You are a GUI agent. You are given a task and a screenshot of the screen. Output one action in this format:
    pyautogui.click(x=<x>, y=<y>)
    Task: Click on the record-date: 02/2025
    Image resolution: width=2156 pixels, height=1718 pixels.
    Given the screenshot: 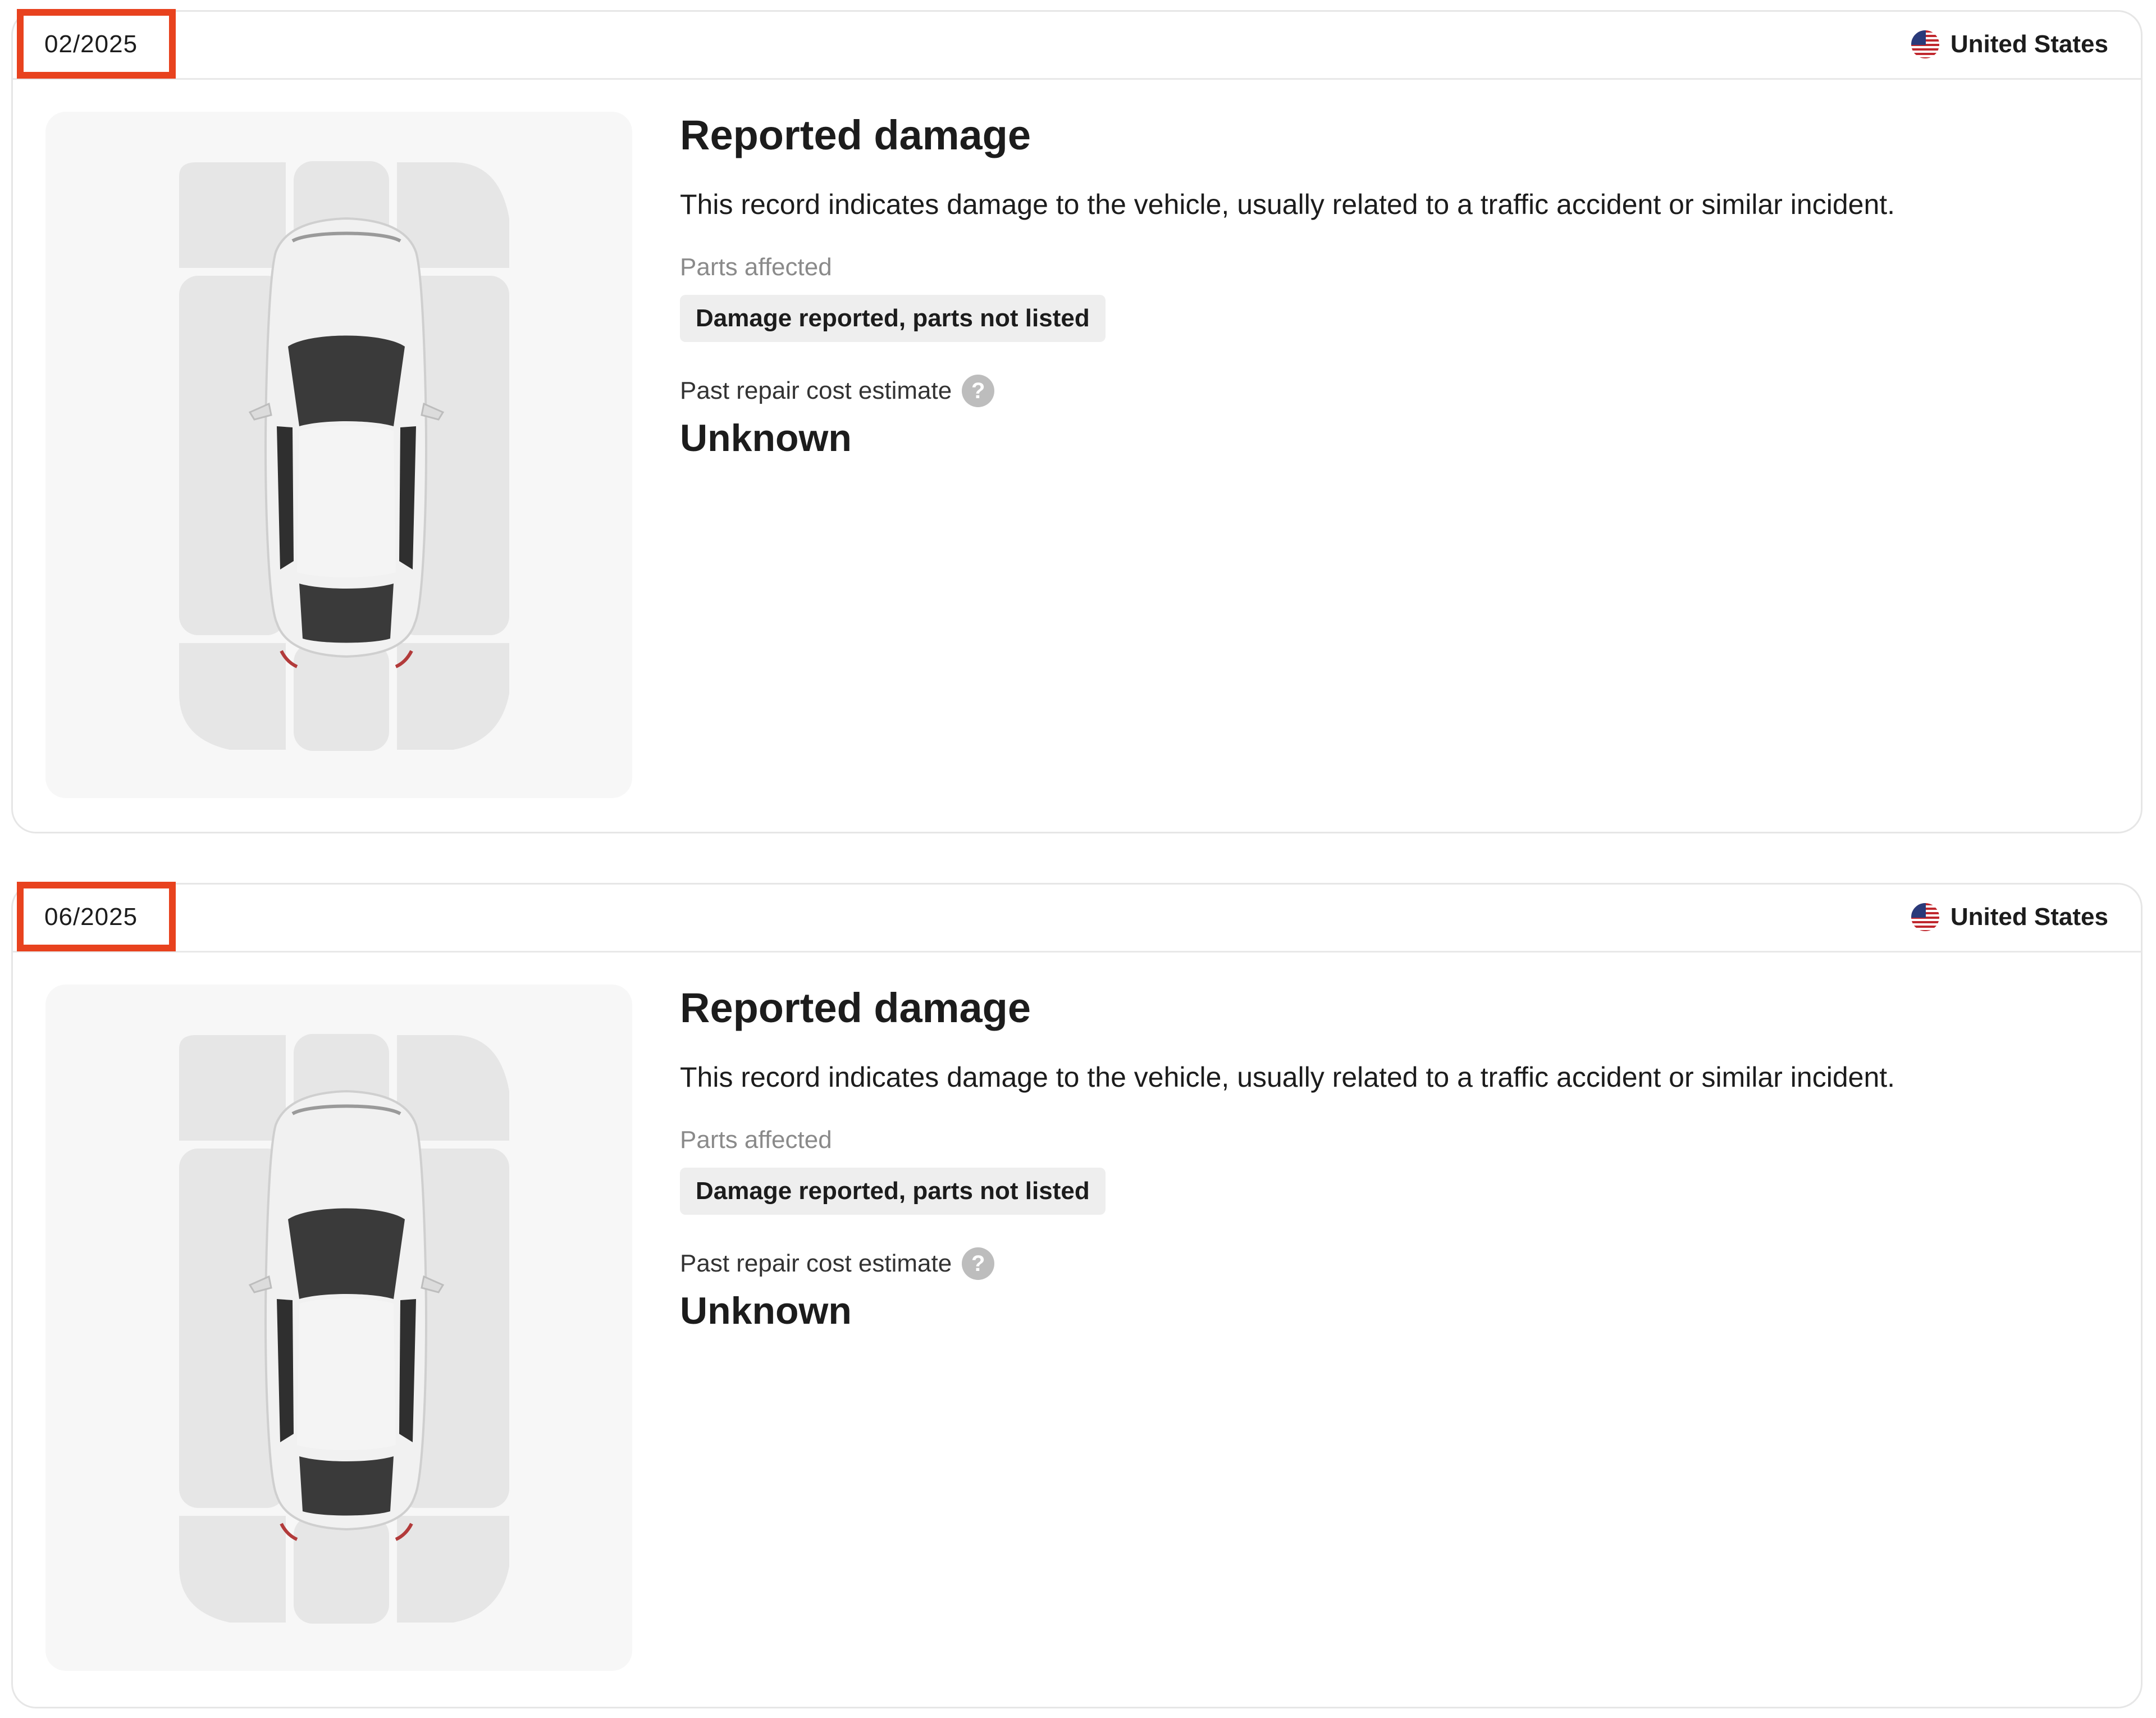 What is the action you would take?
    pyautogui.click(x=91, y=44)
    